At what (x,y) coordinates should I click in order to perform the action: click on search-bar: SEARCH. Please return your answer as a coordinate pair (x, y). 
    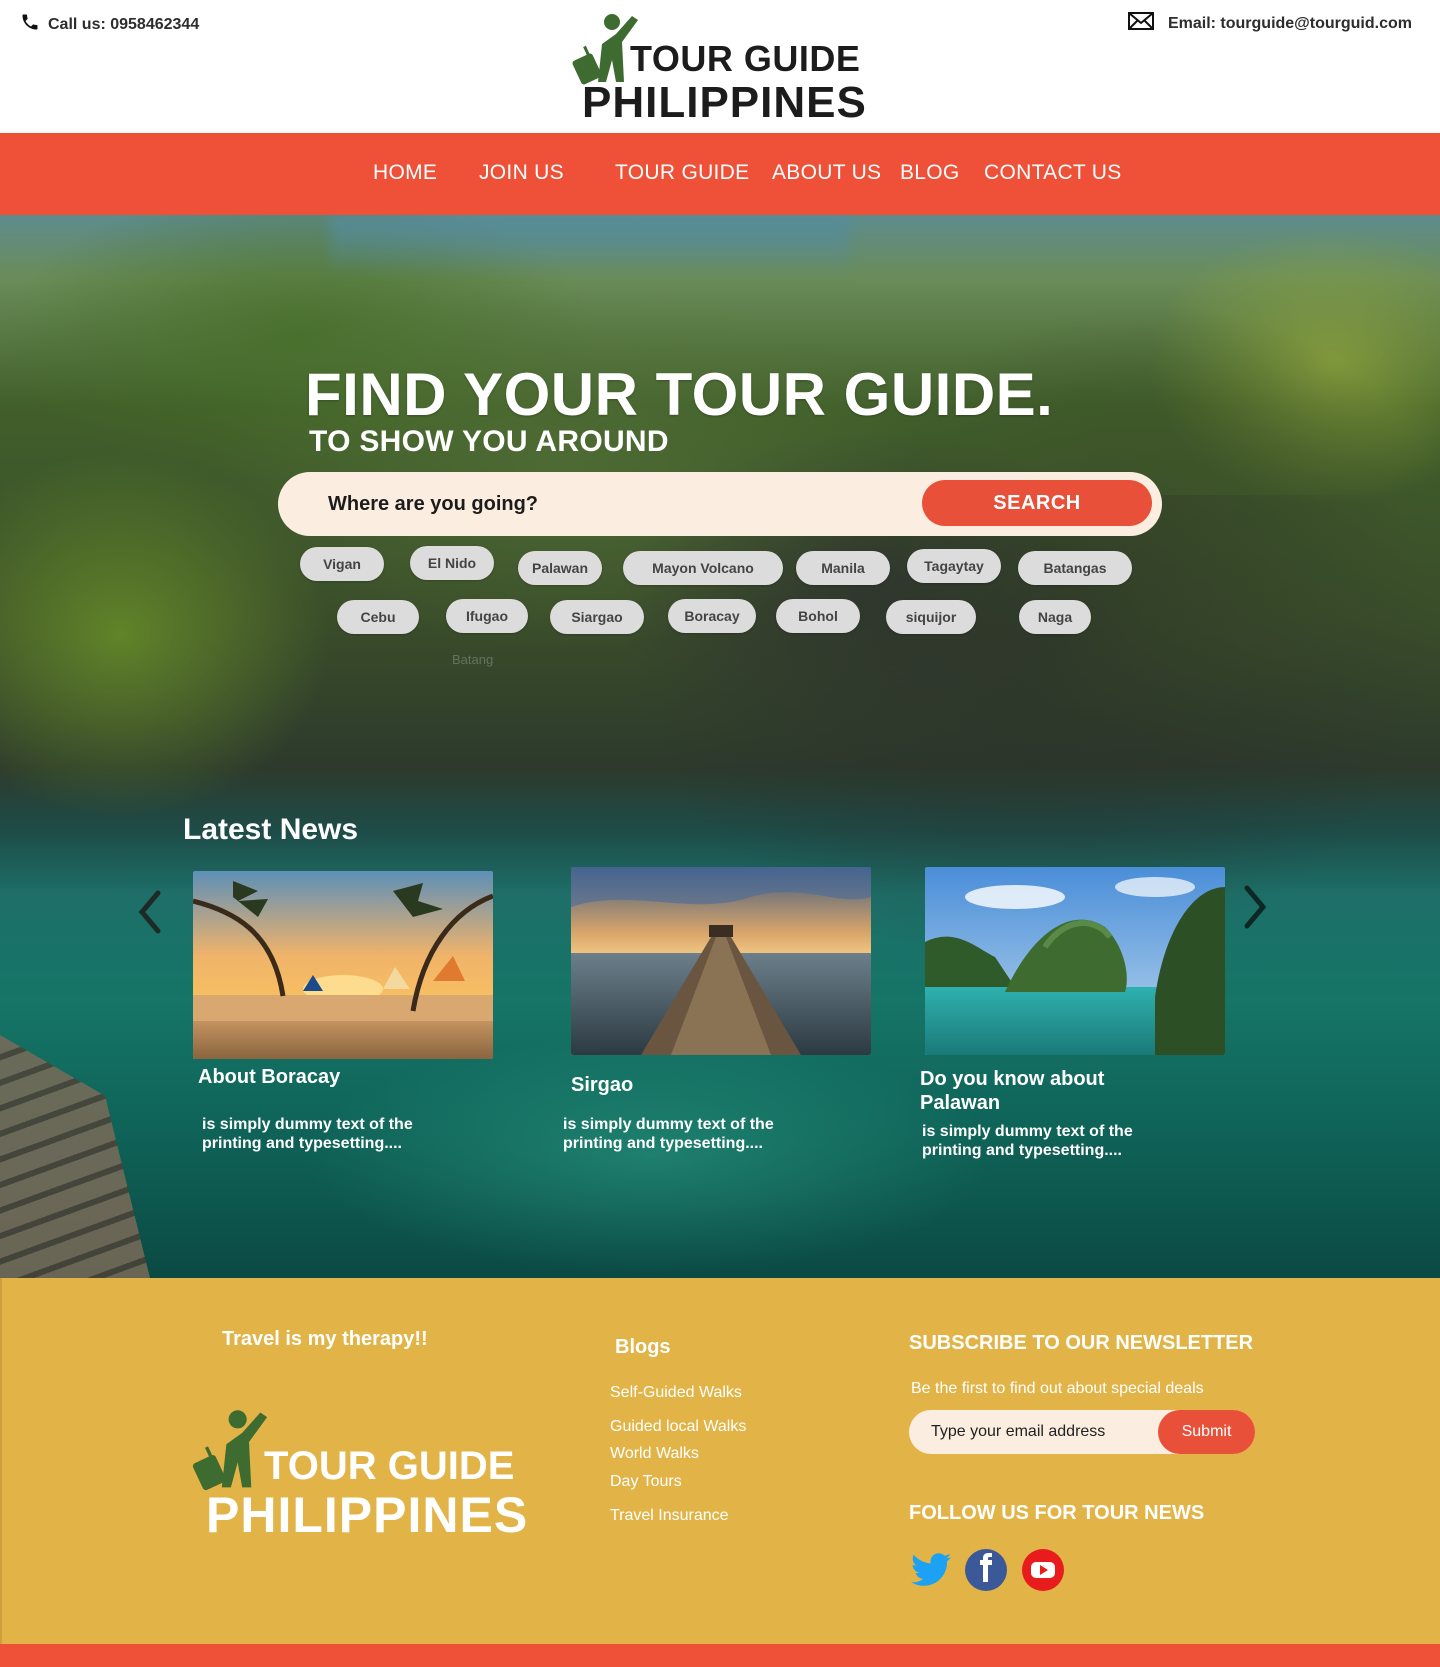
    Looking at the image, I should click on (720, 504).